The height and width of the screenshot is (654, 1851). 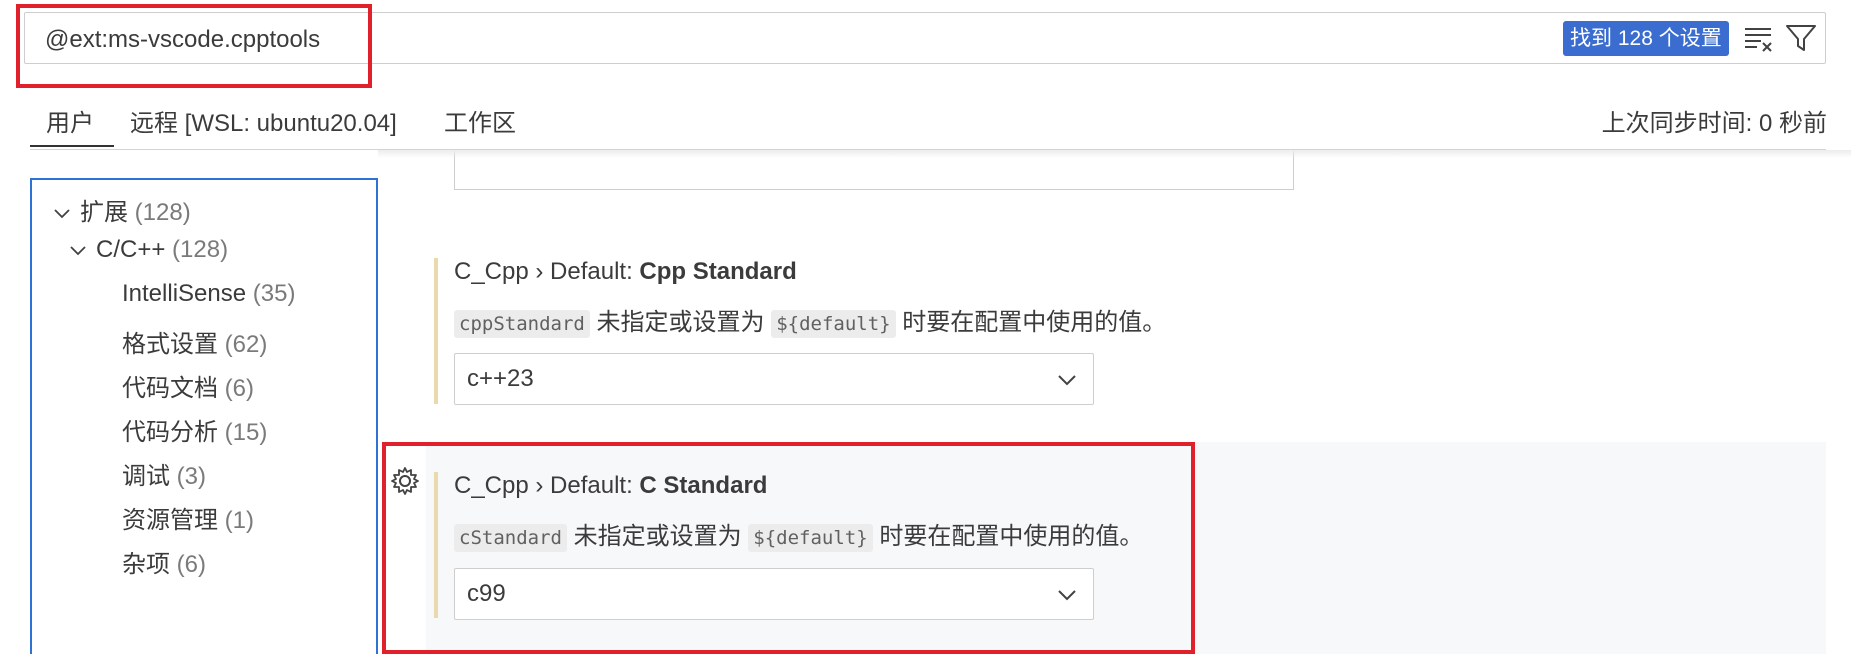 I want to click on header-shadow, so click(x=1114, y=154).